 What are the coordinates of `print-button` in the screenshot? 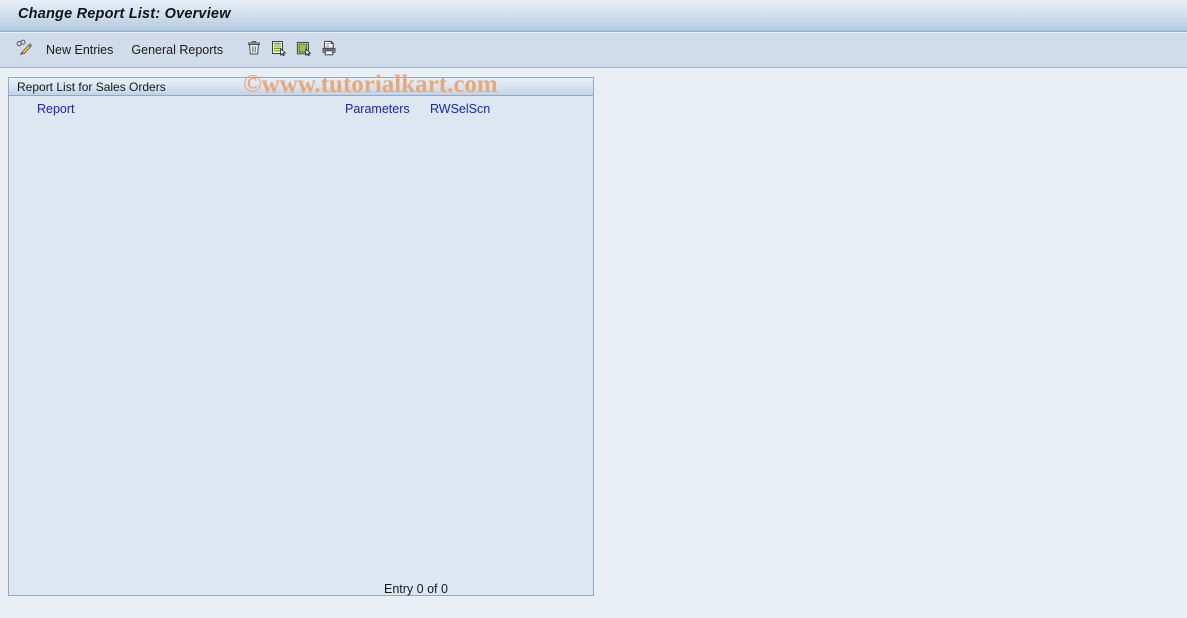 It's located at (329, 50).